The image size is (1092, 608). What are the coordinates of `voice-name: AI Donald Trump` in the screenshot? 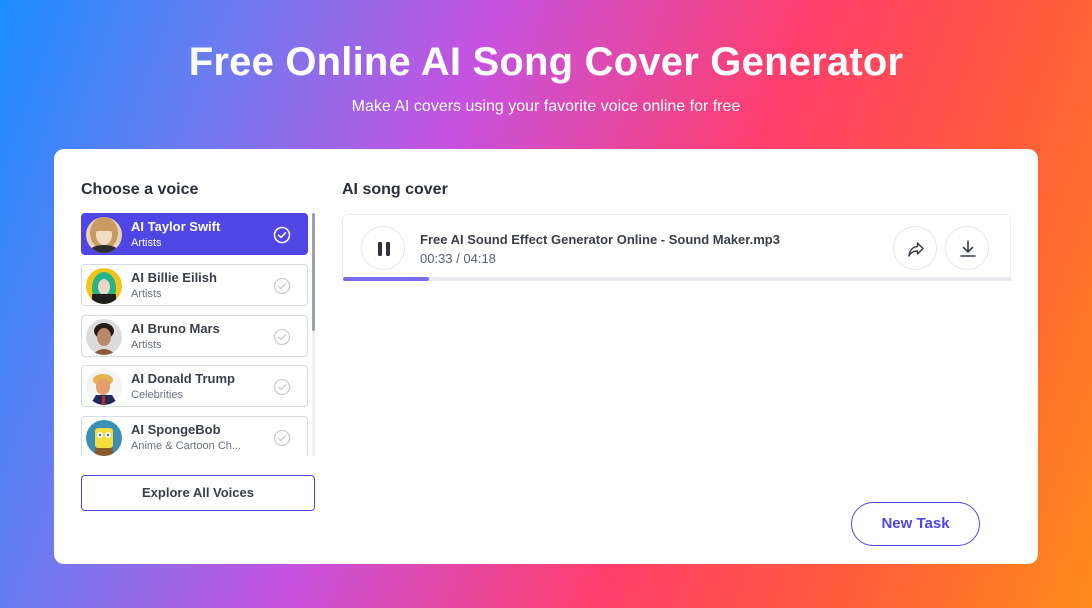 It's located at (183, 378).